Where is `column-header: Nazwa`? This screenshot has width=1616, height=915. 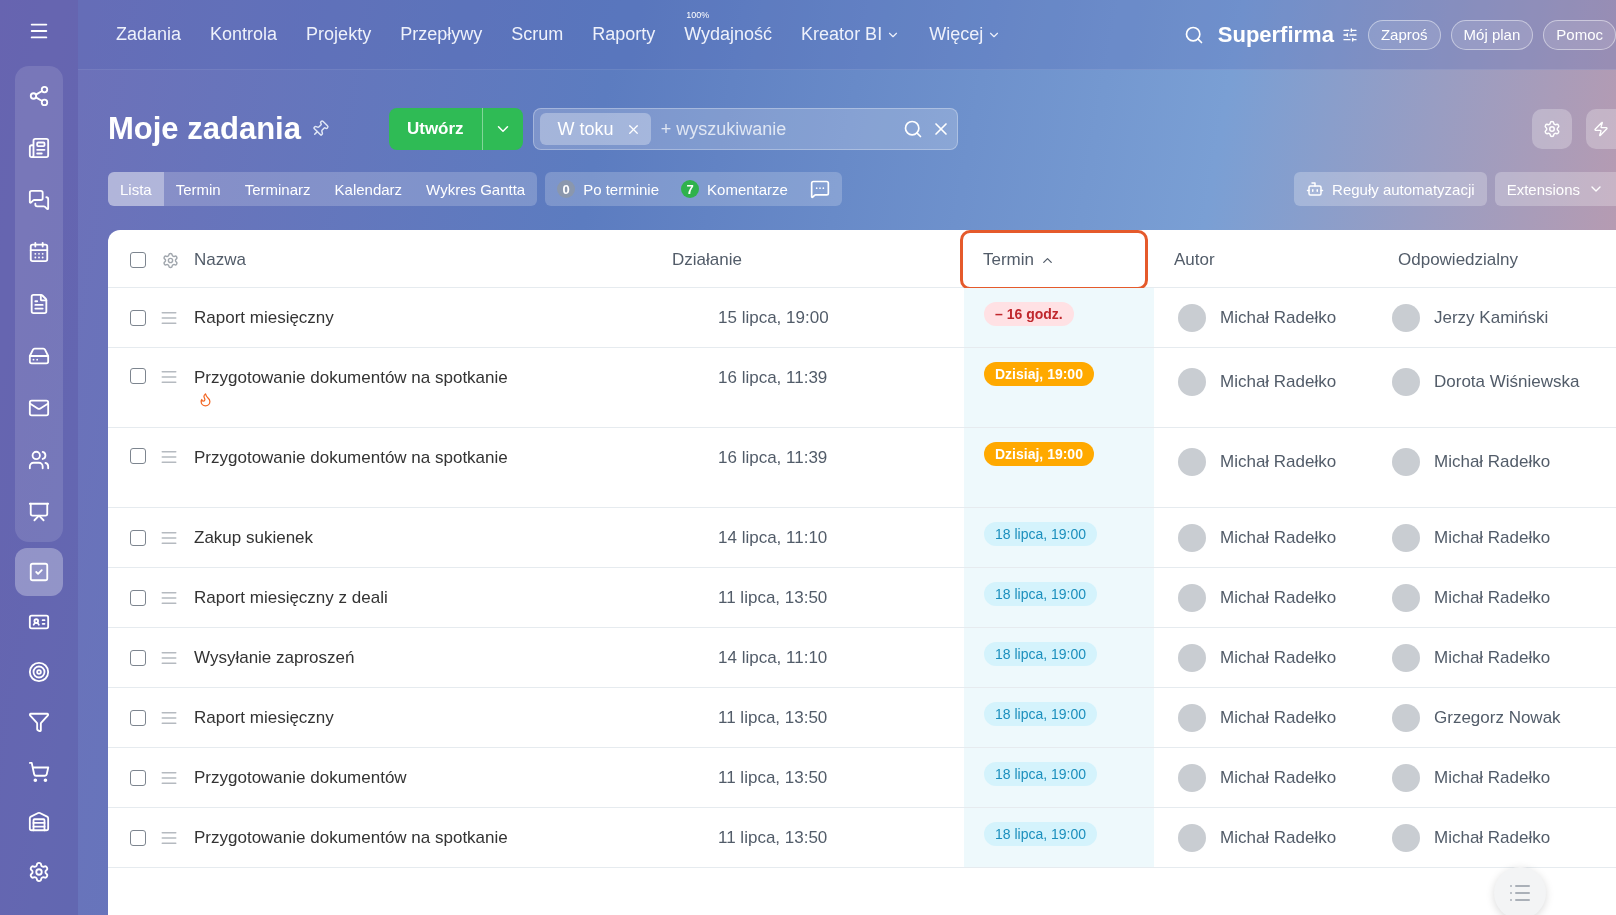
column-header: Nazwa is located at coordinates (220, 260).